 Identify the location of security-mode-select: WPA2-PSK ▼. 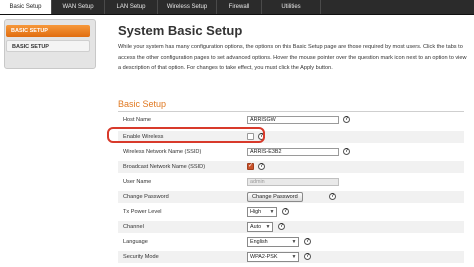
(273, 257).